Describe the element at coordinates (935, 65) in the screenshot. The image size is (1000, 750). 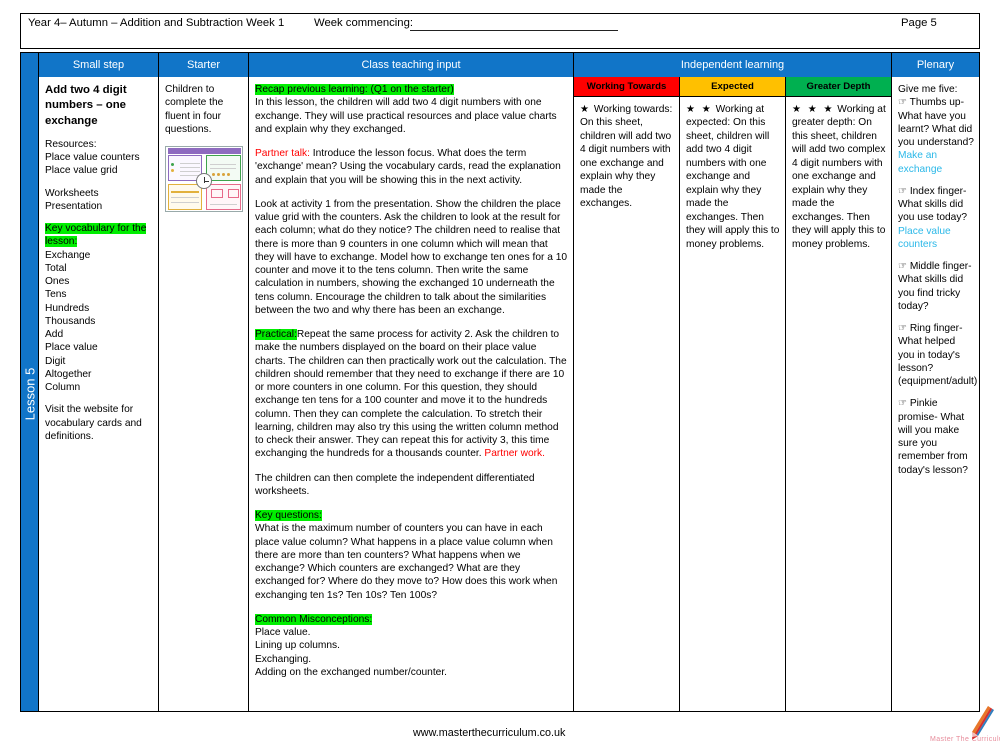
I see `column-header-plenary: Plenary` at that location.